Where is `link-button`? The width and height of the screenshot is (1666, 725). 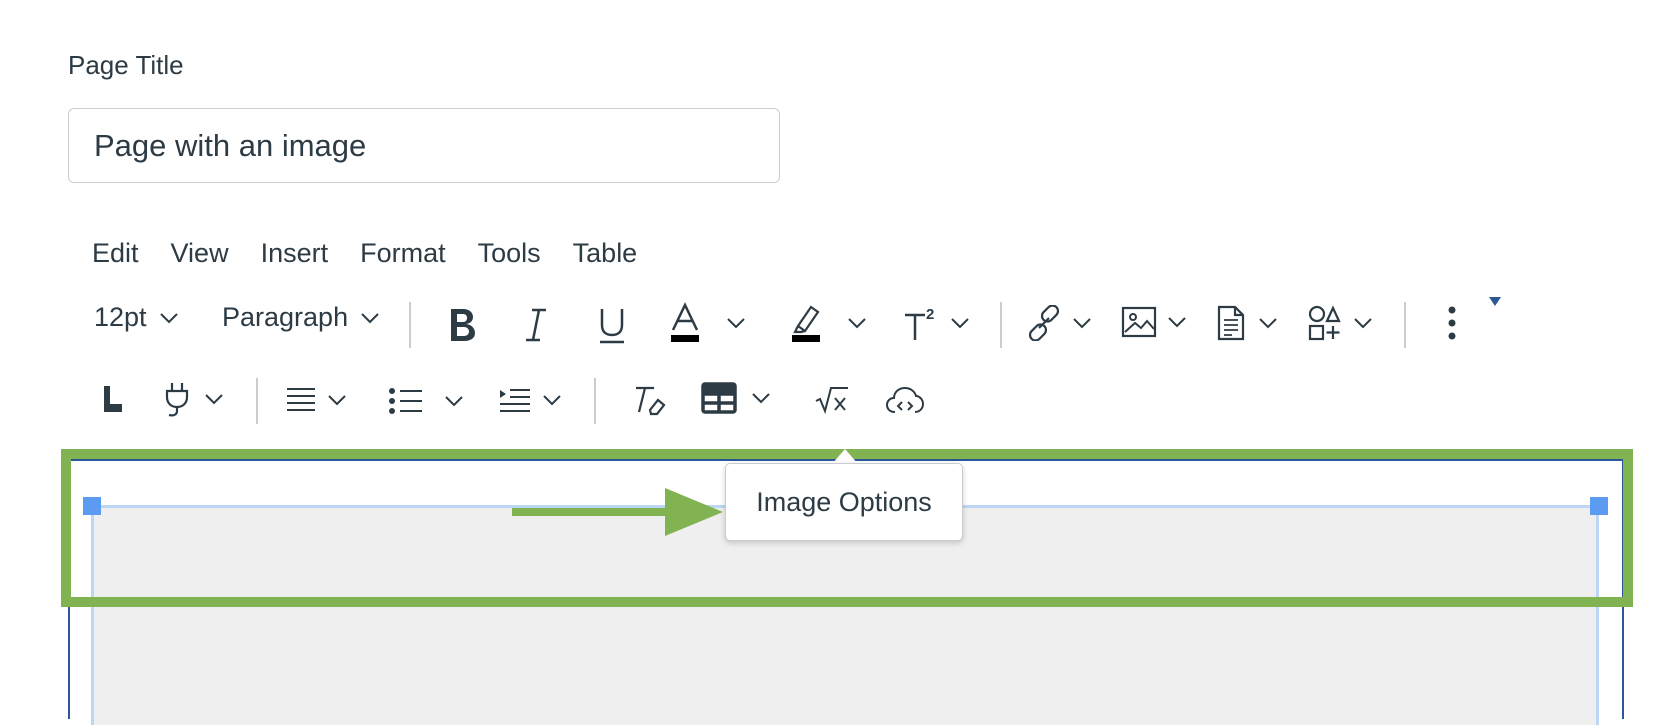 link-button is located at coordinates (1059, 323).